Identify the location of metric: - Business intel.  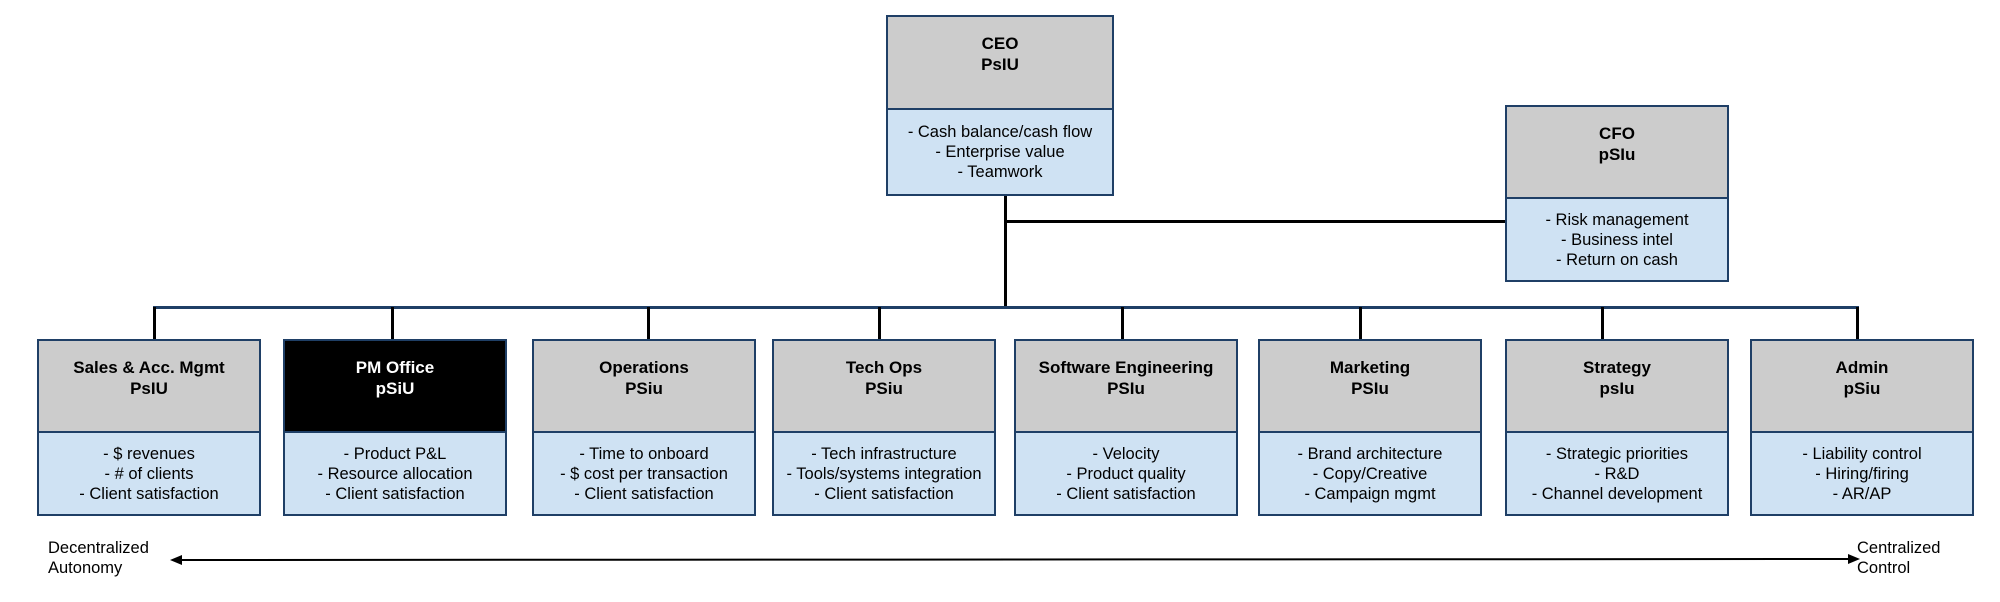
(1617, 239).